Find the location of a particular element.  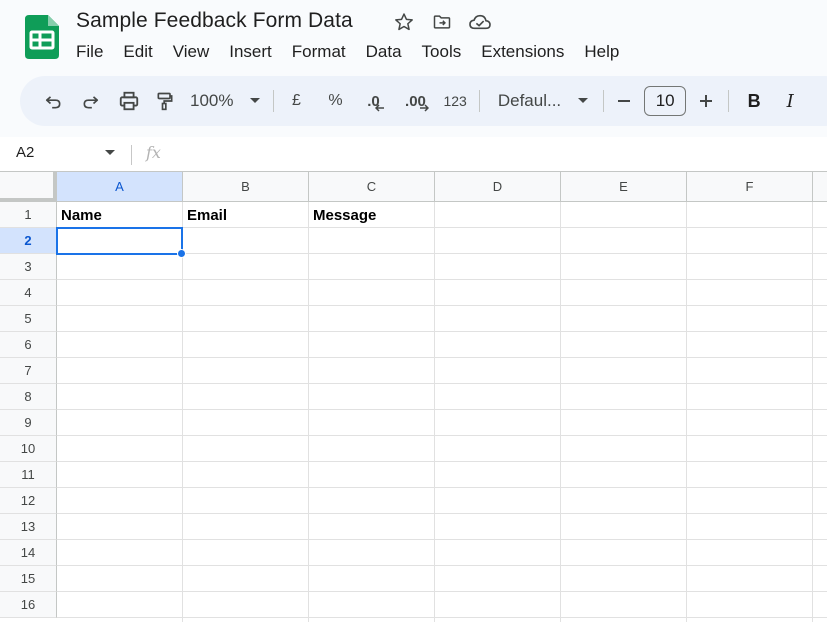

formula-bar: A2 fx is located at coordinates (413, 154).